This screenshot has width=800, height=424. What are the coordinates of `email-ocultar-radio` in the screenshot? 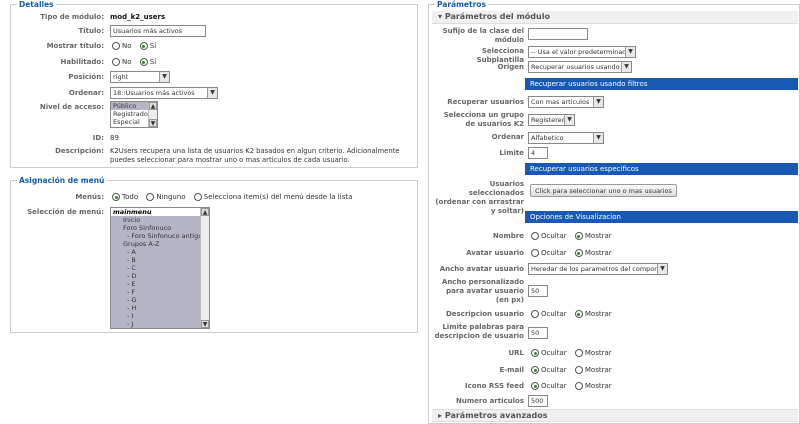 It's located at (535, 370).